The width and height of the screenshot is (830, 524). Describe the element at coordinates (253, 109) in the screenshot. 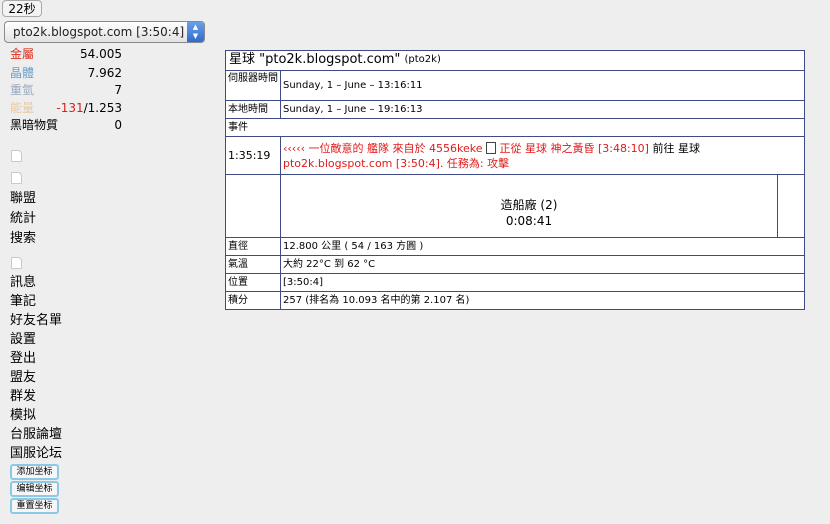

I see `local-time-label: 本地時間` at that location.